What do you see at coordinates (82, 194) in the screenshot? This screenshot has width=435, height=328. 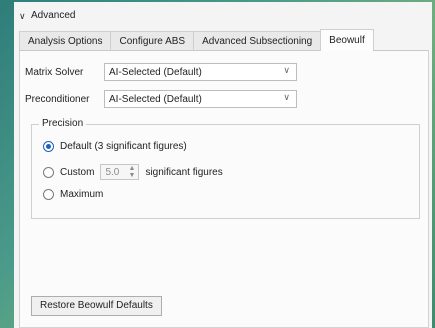 I see `precision-maximum-label: Maximum` at bounding box center [82, 194].